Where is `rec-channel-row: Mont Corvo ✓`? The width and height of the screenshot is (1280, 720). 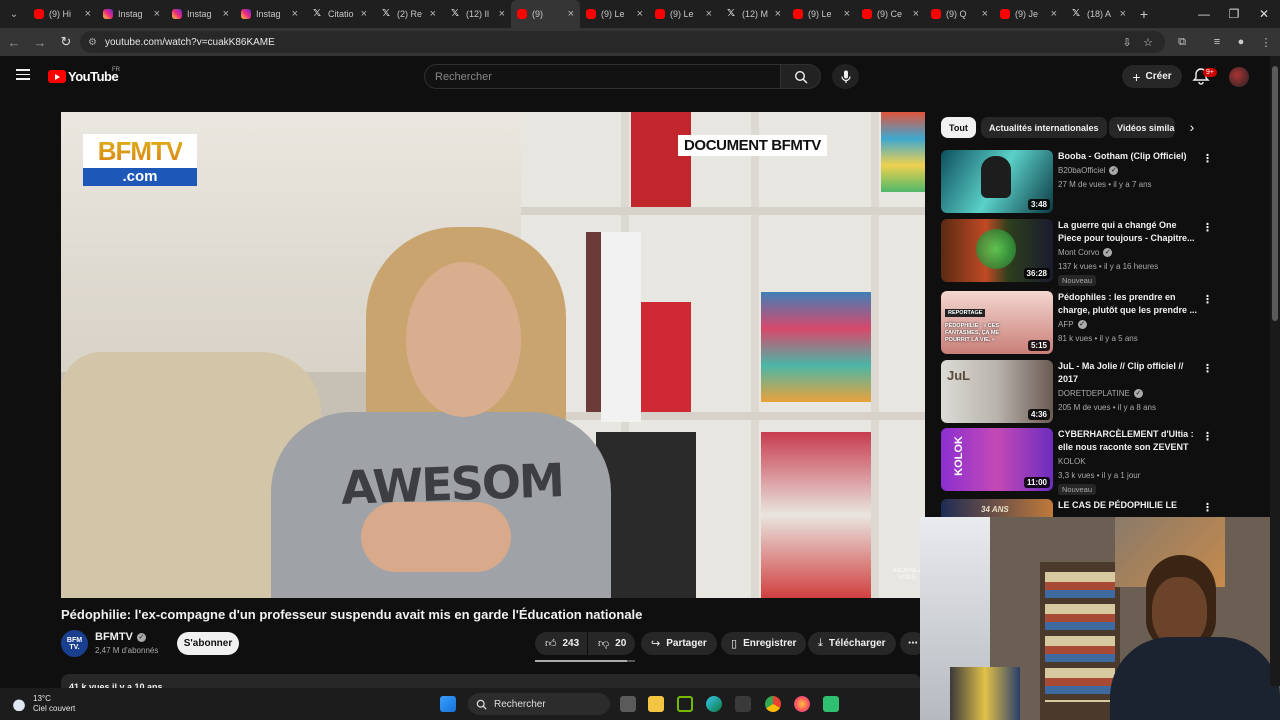 rec-channel-row: Mont Corvo ✓ is located at coordinates (1085, 253).